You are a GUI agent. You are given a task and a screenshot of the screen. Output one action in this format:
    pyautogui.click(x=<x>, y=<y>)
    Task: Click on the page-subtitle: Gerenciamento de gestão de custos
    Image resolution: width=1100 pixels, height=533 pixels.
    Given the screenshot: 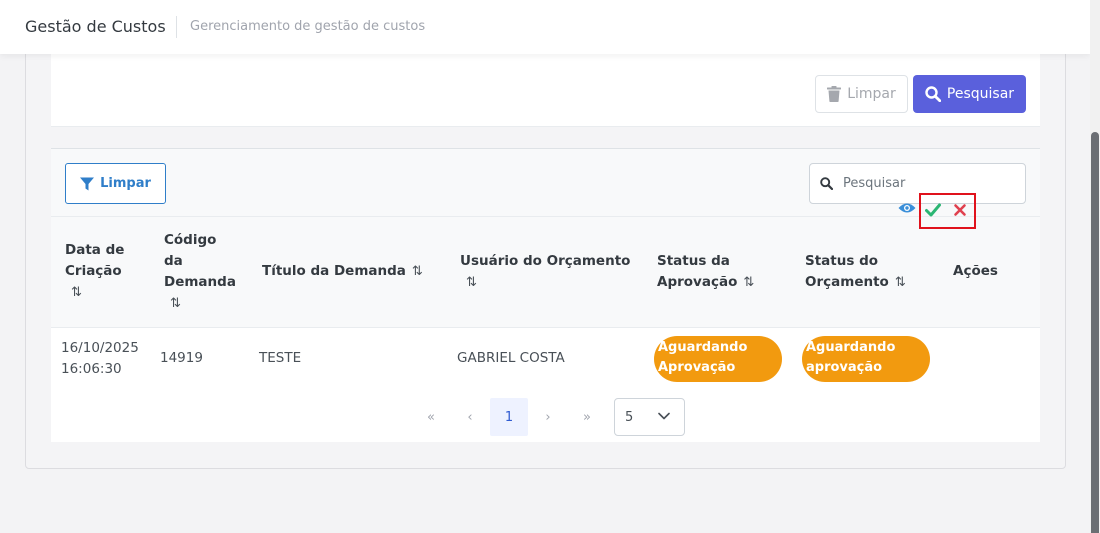 What is the action you would take?
    pyautogui.click(x=308, y=26)
    